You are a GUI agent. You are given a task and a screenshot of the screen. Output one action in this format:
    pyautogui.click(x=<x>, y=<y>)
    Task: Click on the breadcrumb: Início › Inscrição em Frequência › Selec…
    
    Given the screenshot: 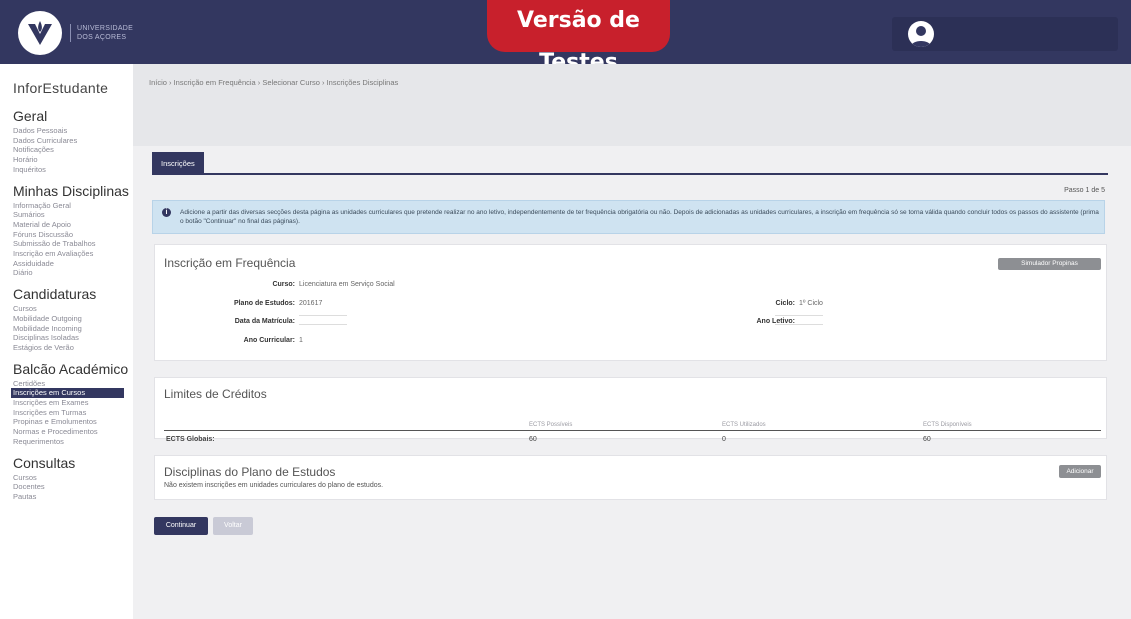 What is the action you would take?
    pyautogui.click(x=273, y=82)
    